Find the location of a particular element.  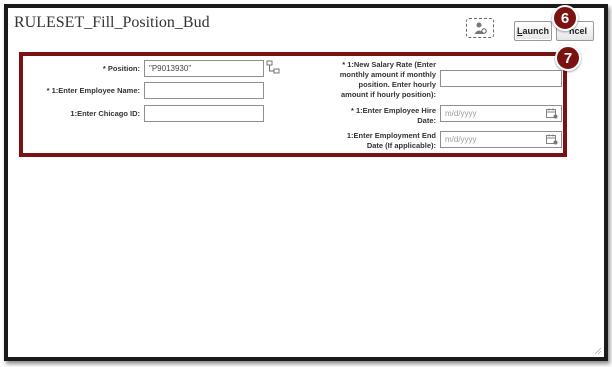

end-date-label-line1: 1:Enter Employment End is located at coordinates (391, 135).